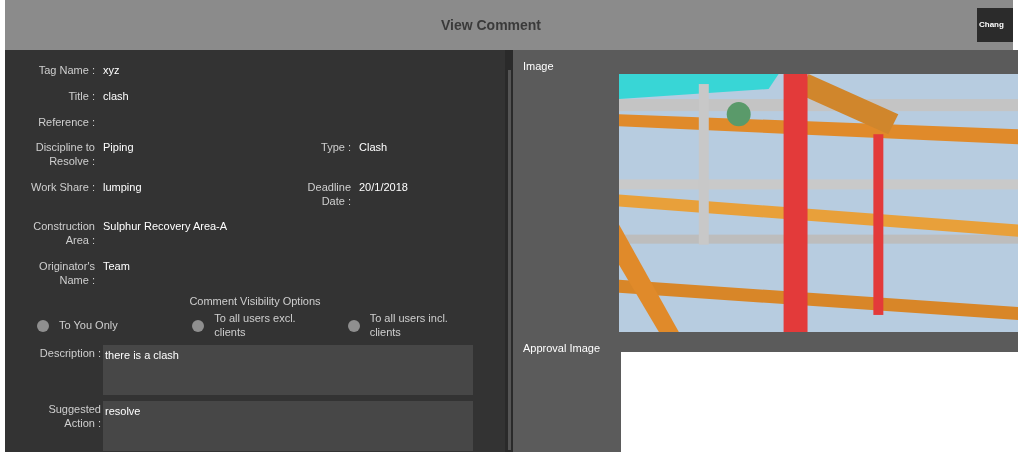  I want to click on section-label: Image, so click(538, 66).